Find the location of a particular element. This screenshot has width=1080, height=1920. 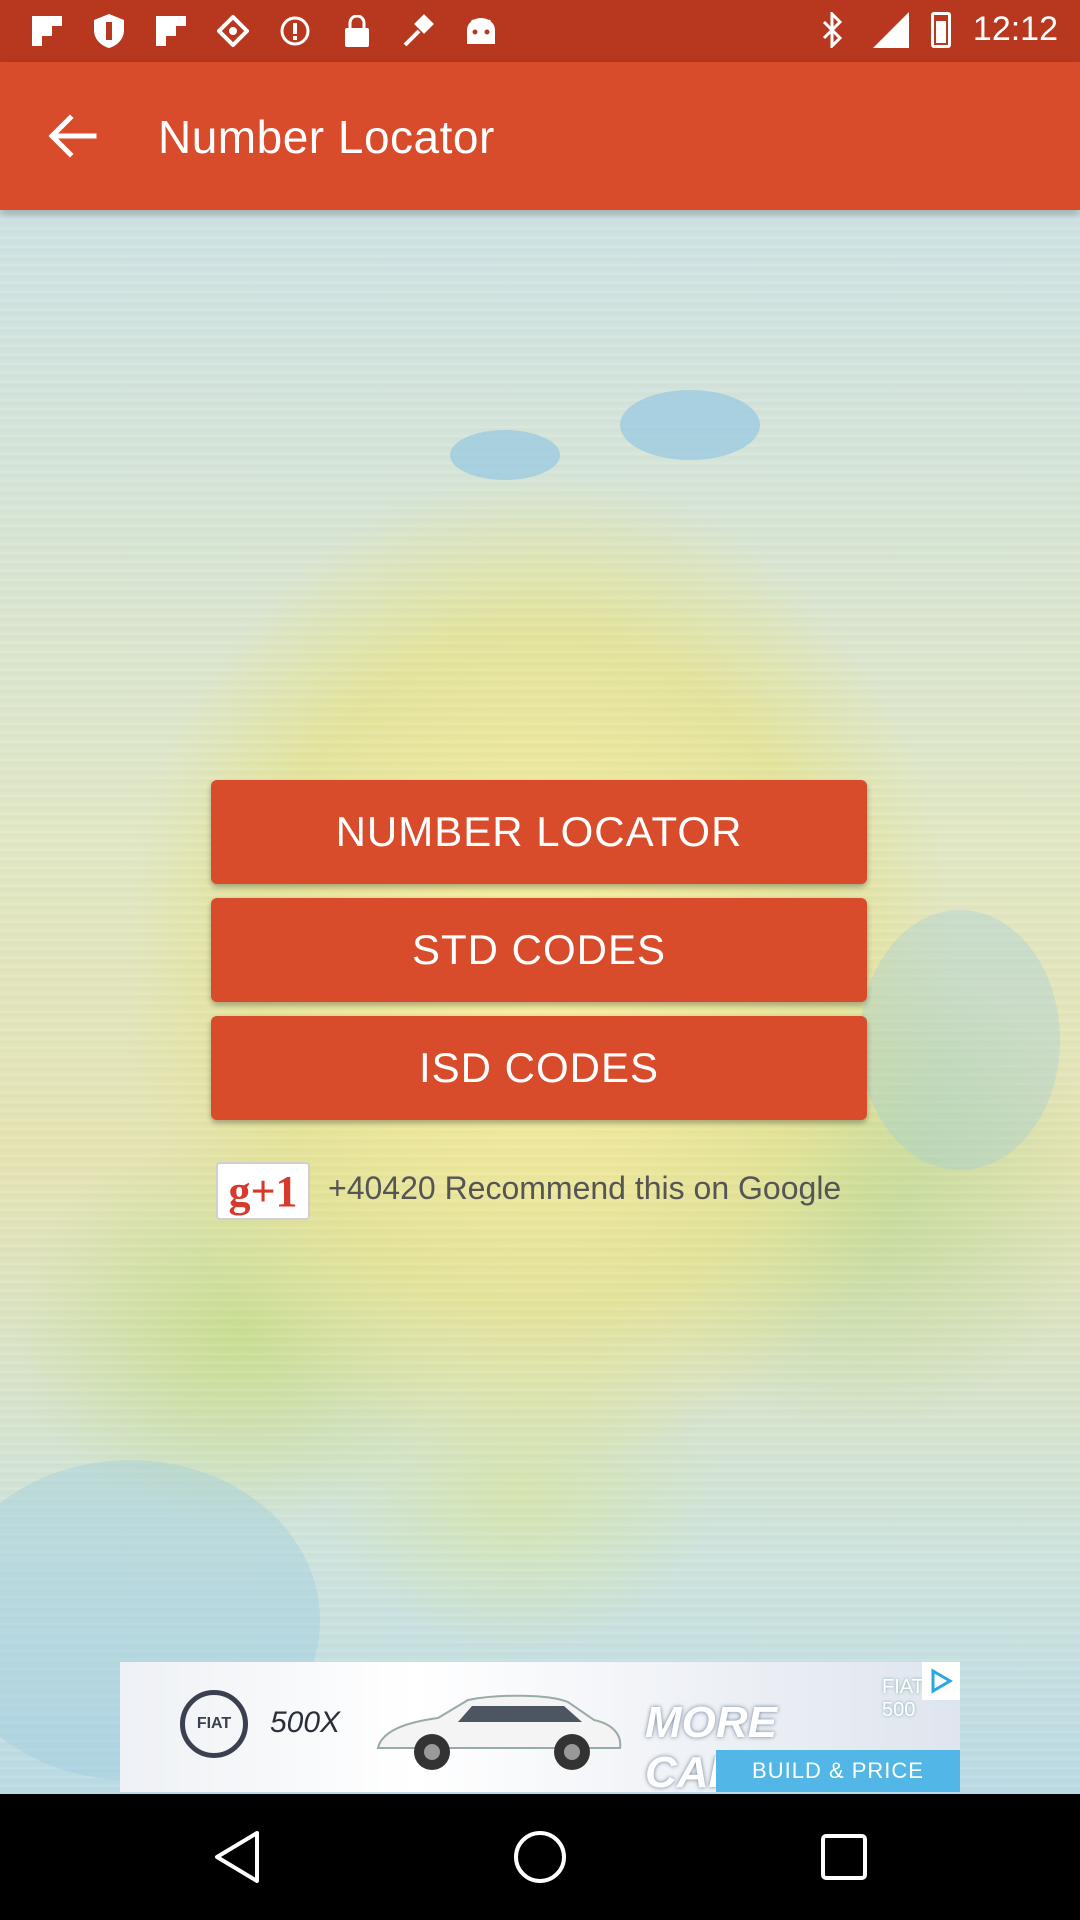

page-title: Number Locator is located at coordinates (326, 137).